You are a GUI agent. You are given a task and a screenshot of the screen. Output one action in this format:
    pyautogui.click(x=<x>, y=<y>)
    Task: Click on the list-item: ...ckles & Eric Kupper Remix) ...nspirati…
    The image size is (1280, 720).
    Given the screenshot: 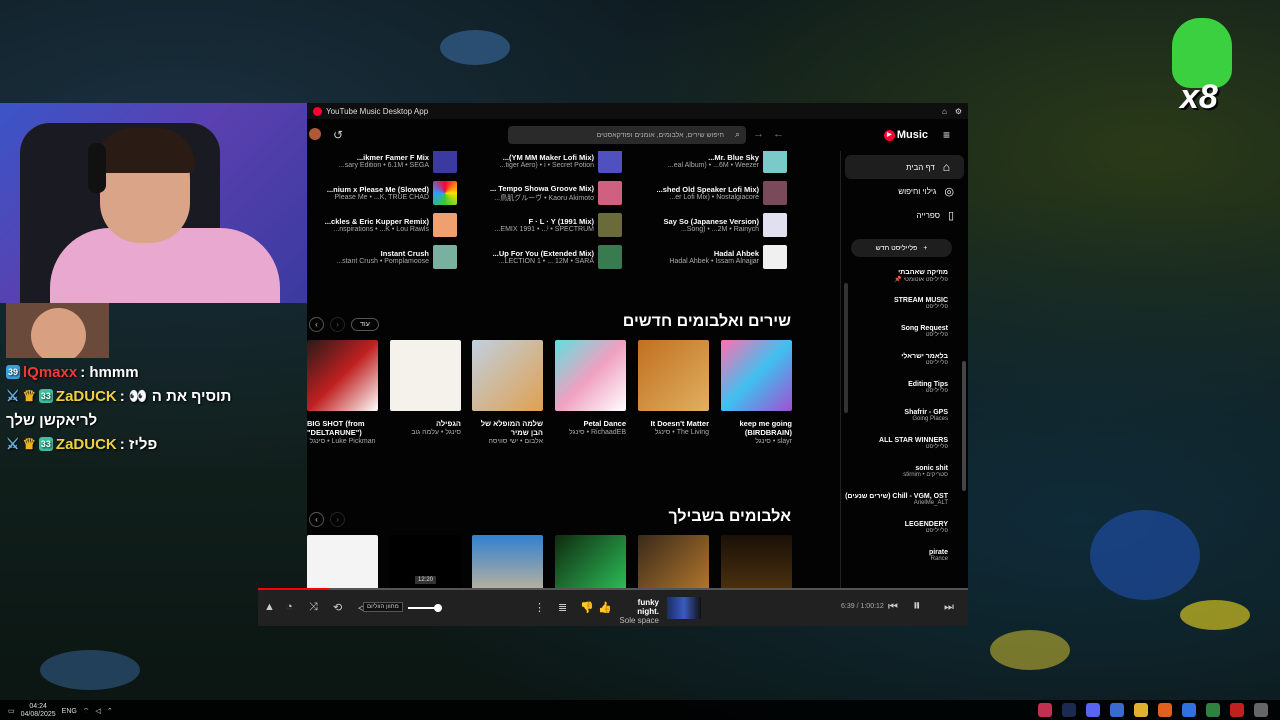 What is the action you would take?
    pyautogui.click(x=382, y=225)
    